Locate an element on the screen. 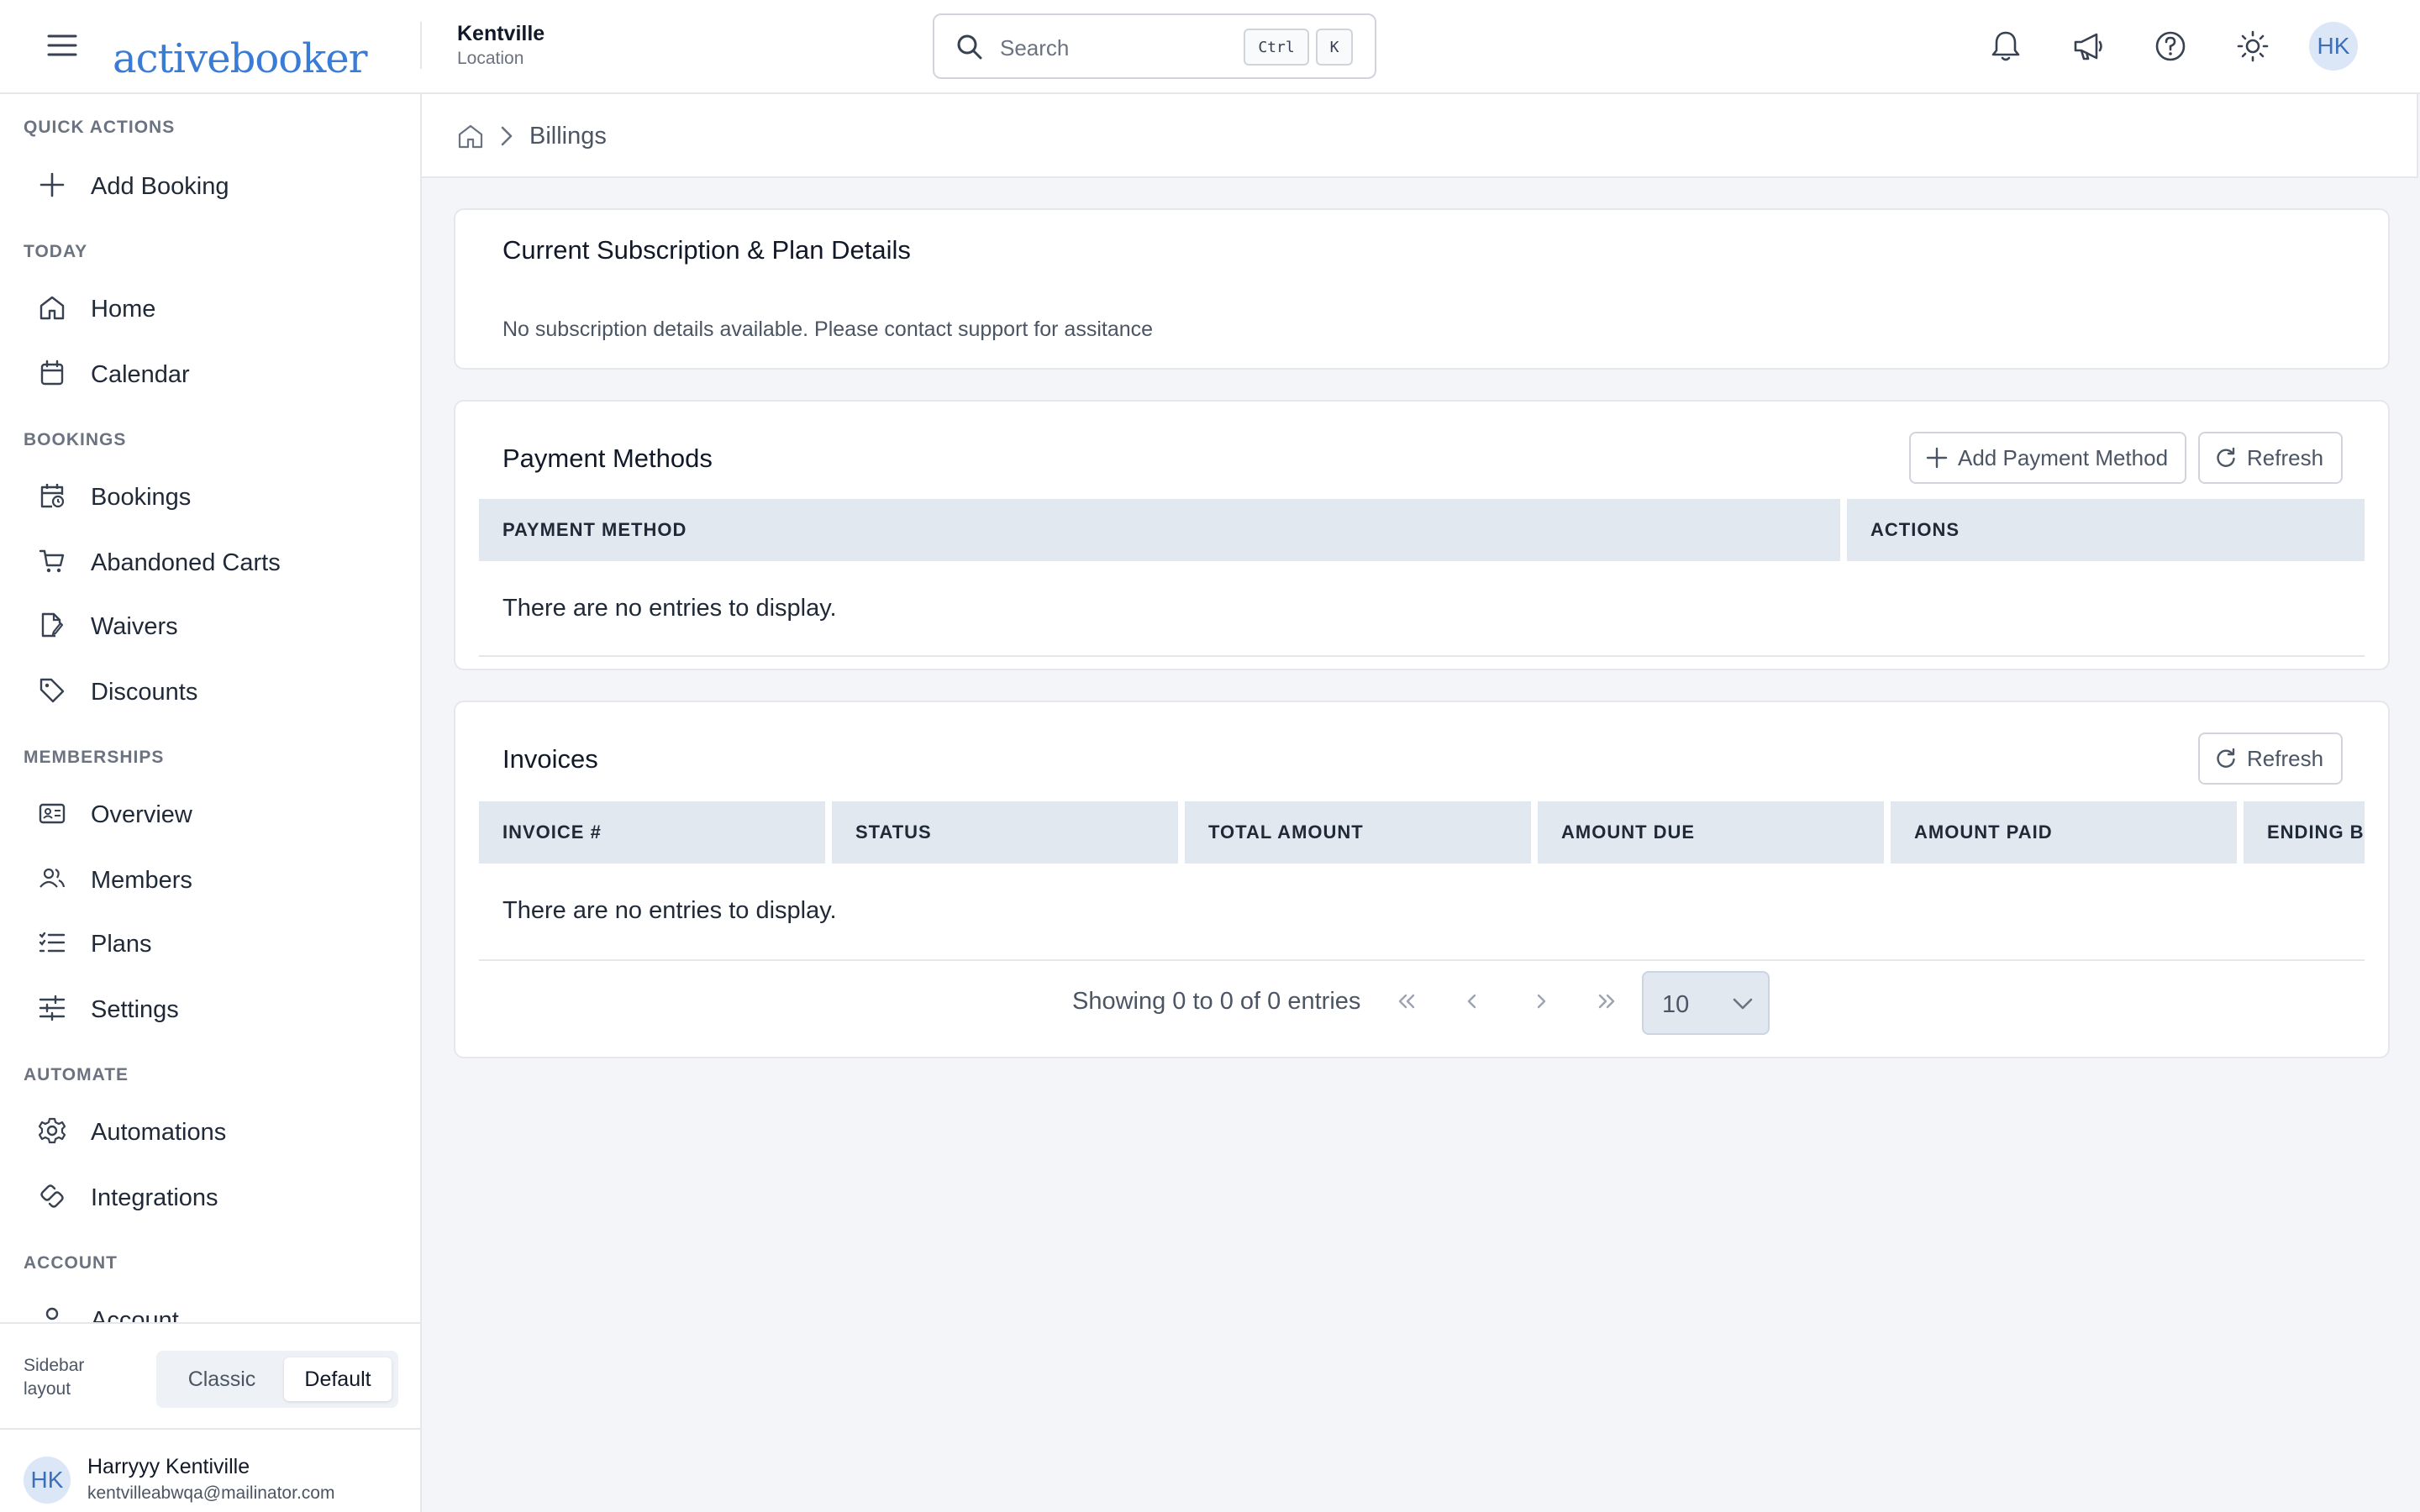 This screenshot has width=2420, height=1512. cart-icon is located at coordinates (52, 561).